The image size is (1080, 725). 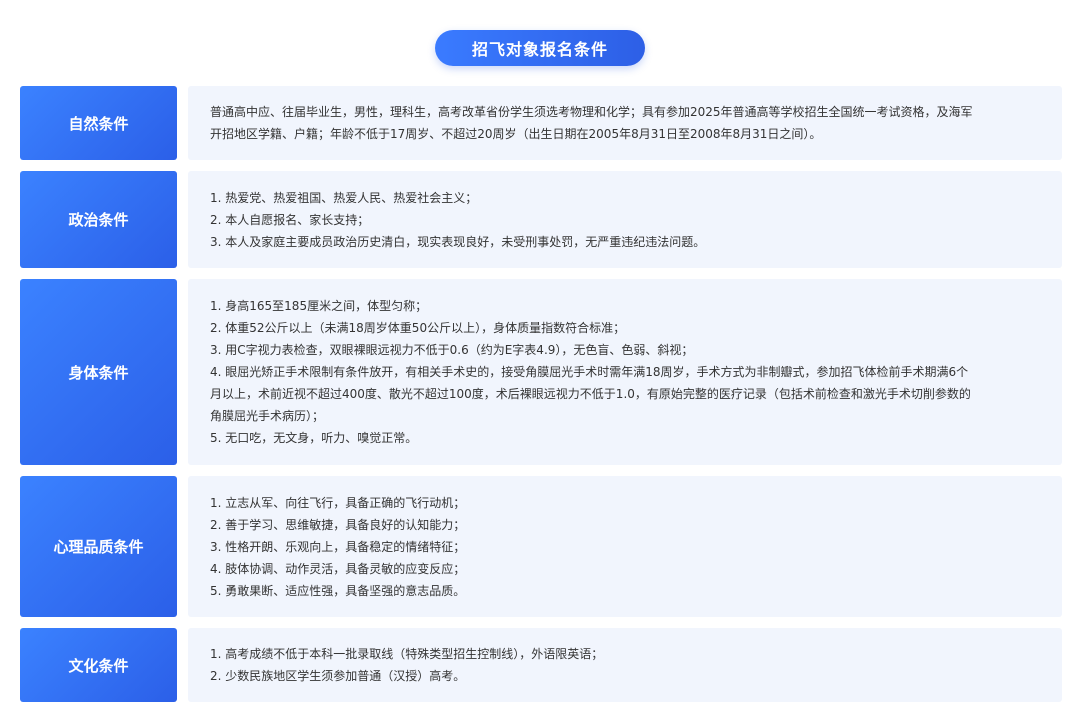 What do you see at coordinates (407, 654) in the screenshot?
I see `content-line: 1. 高考成绩不低于本科一批录取线（特殊类型招生控制线），外语限英语；` at bounding box center [407, 654].